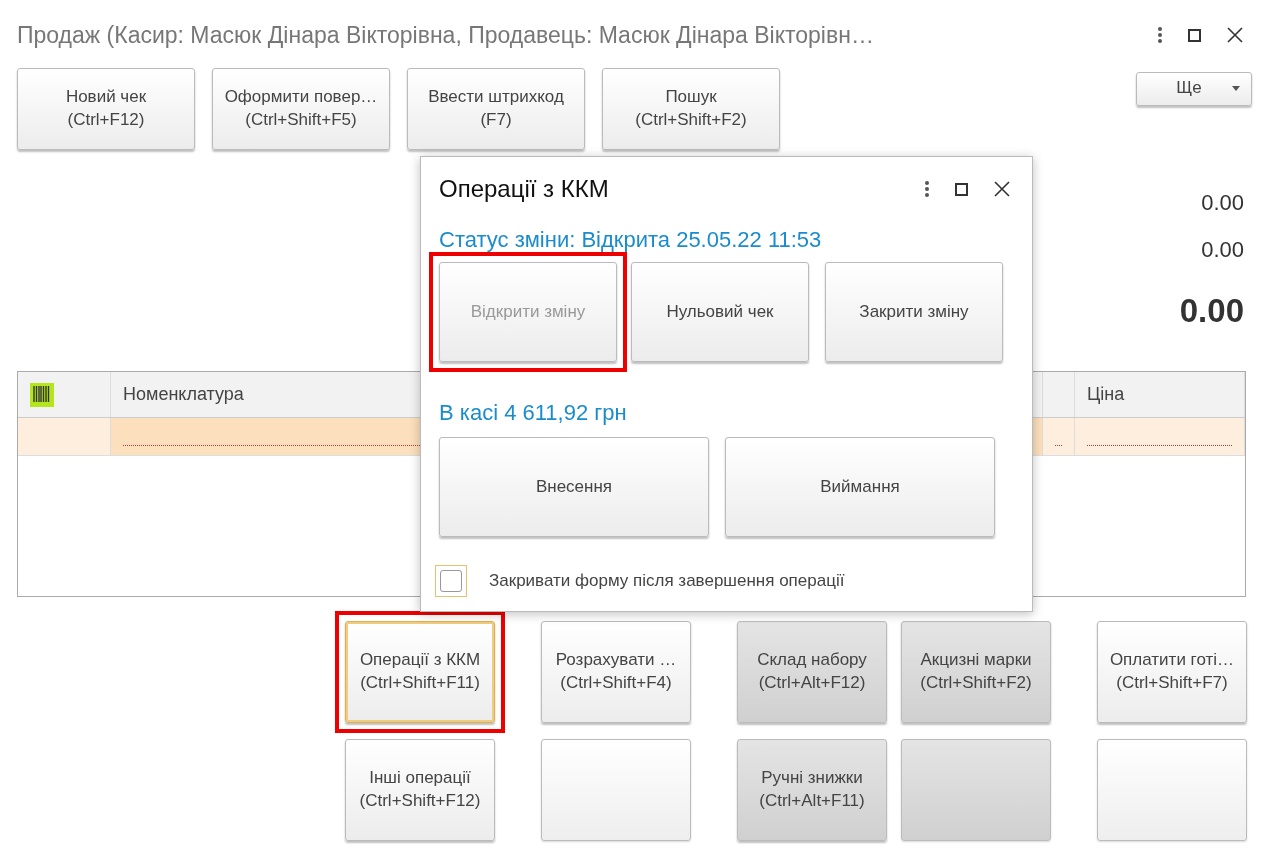 The width and height of the screenshot is (1269, 854). What do you see at coordinates (631, 240) in the screenshot?
I see `shift-status: Статус зміни: Відкрита 25.05.22 11:53` at bounding box center [631, 240].